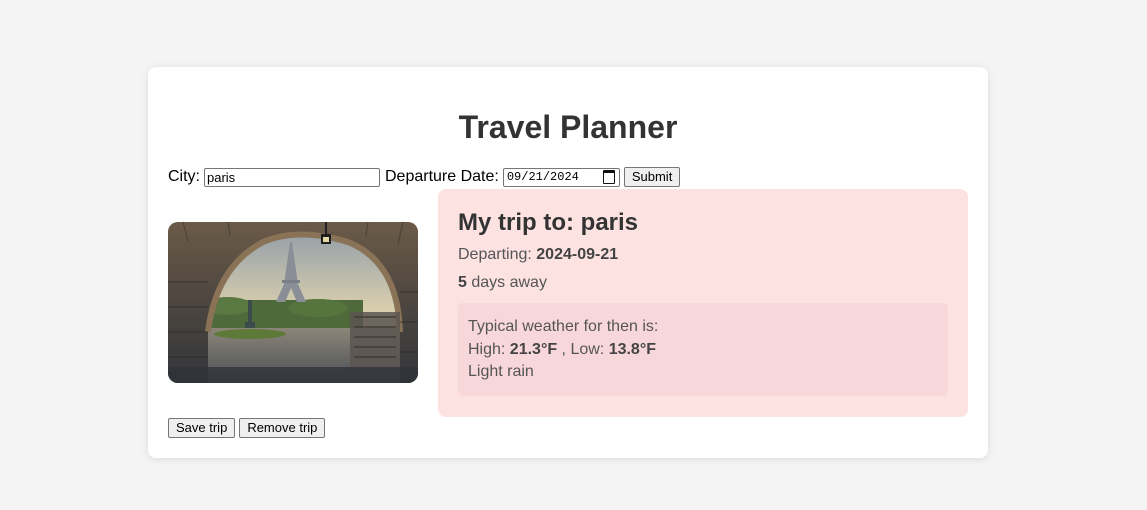 This screenshot has width=1147, height=510. What do you see at coordinates (497, 254) in the screenshot?
I see `departing-label: Departing:` at bounding box center [497, 254].